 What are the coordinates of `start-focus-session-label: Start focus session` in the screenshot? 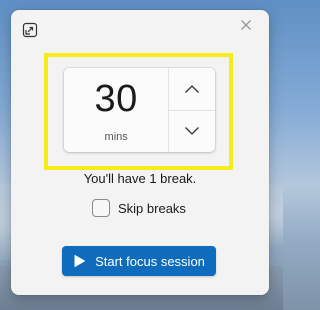 It's located at (150, 261).